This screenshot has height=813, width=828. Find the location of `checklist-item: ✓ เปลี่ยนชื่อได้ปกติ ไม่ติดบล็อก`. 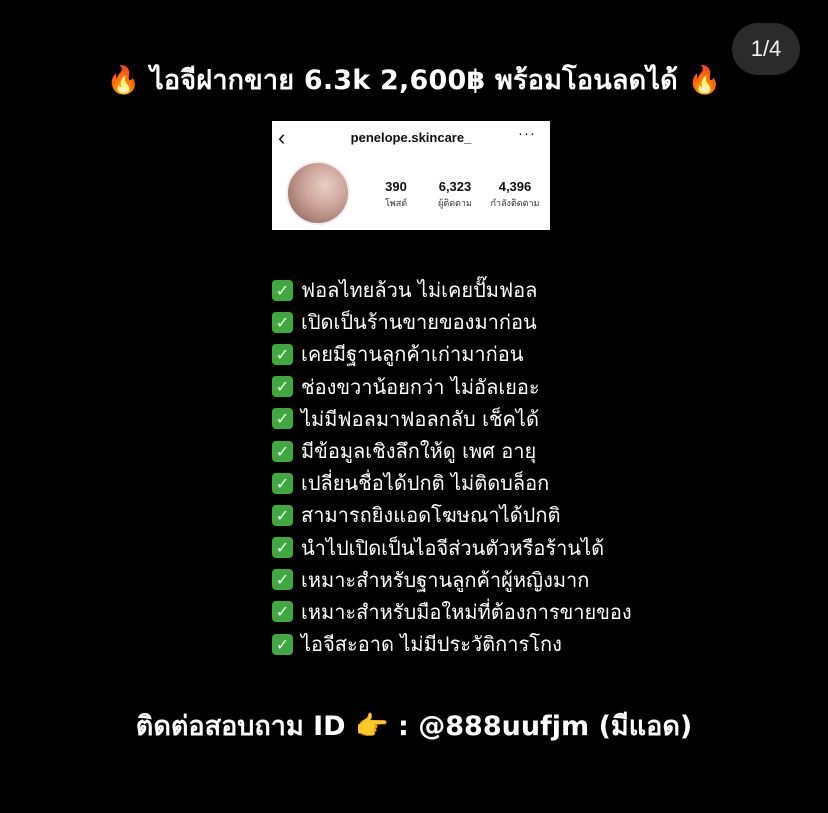

checklist-item: ✓ เปลี่ยนชื่อได้ปกติ ไม่ติดบล็อก is located at coordinates (452, 483).